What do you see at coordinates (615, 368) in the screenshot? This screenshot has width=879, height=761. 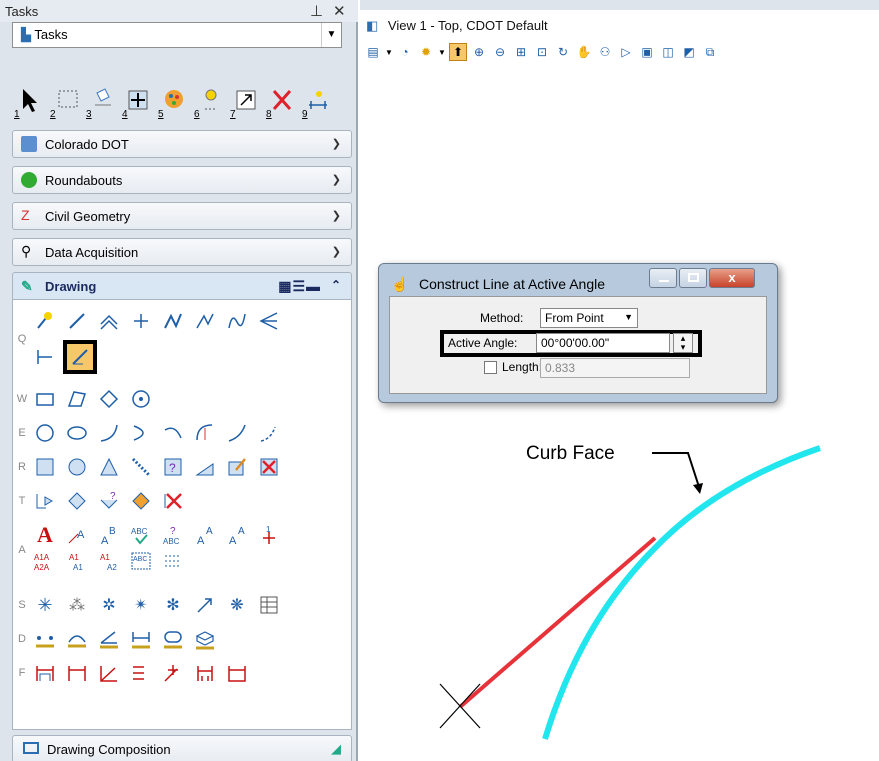 I see `length-input: 0.833` at bounding box center [615, 368].